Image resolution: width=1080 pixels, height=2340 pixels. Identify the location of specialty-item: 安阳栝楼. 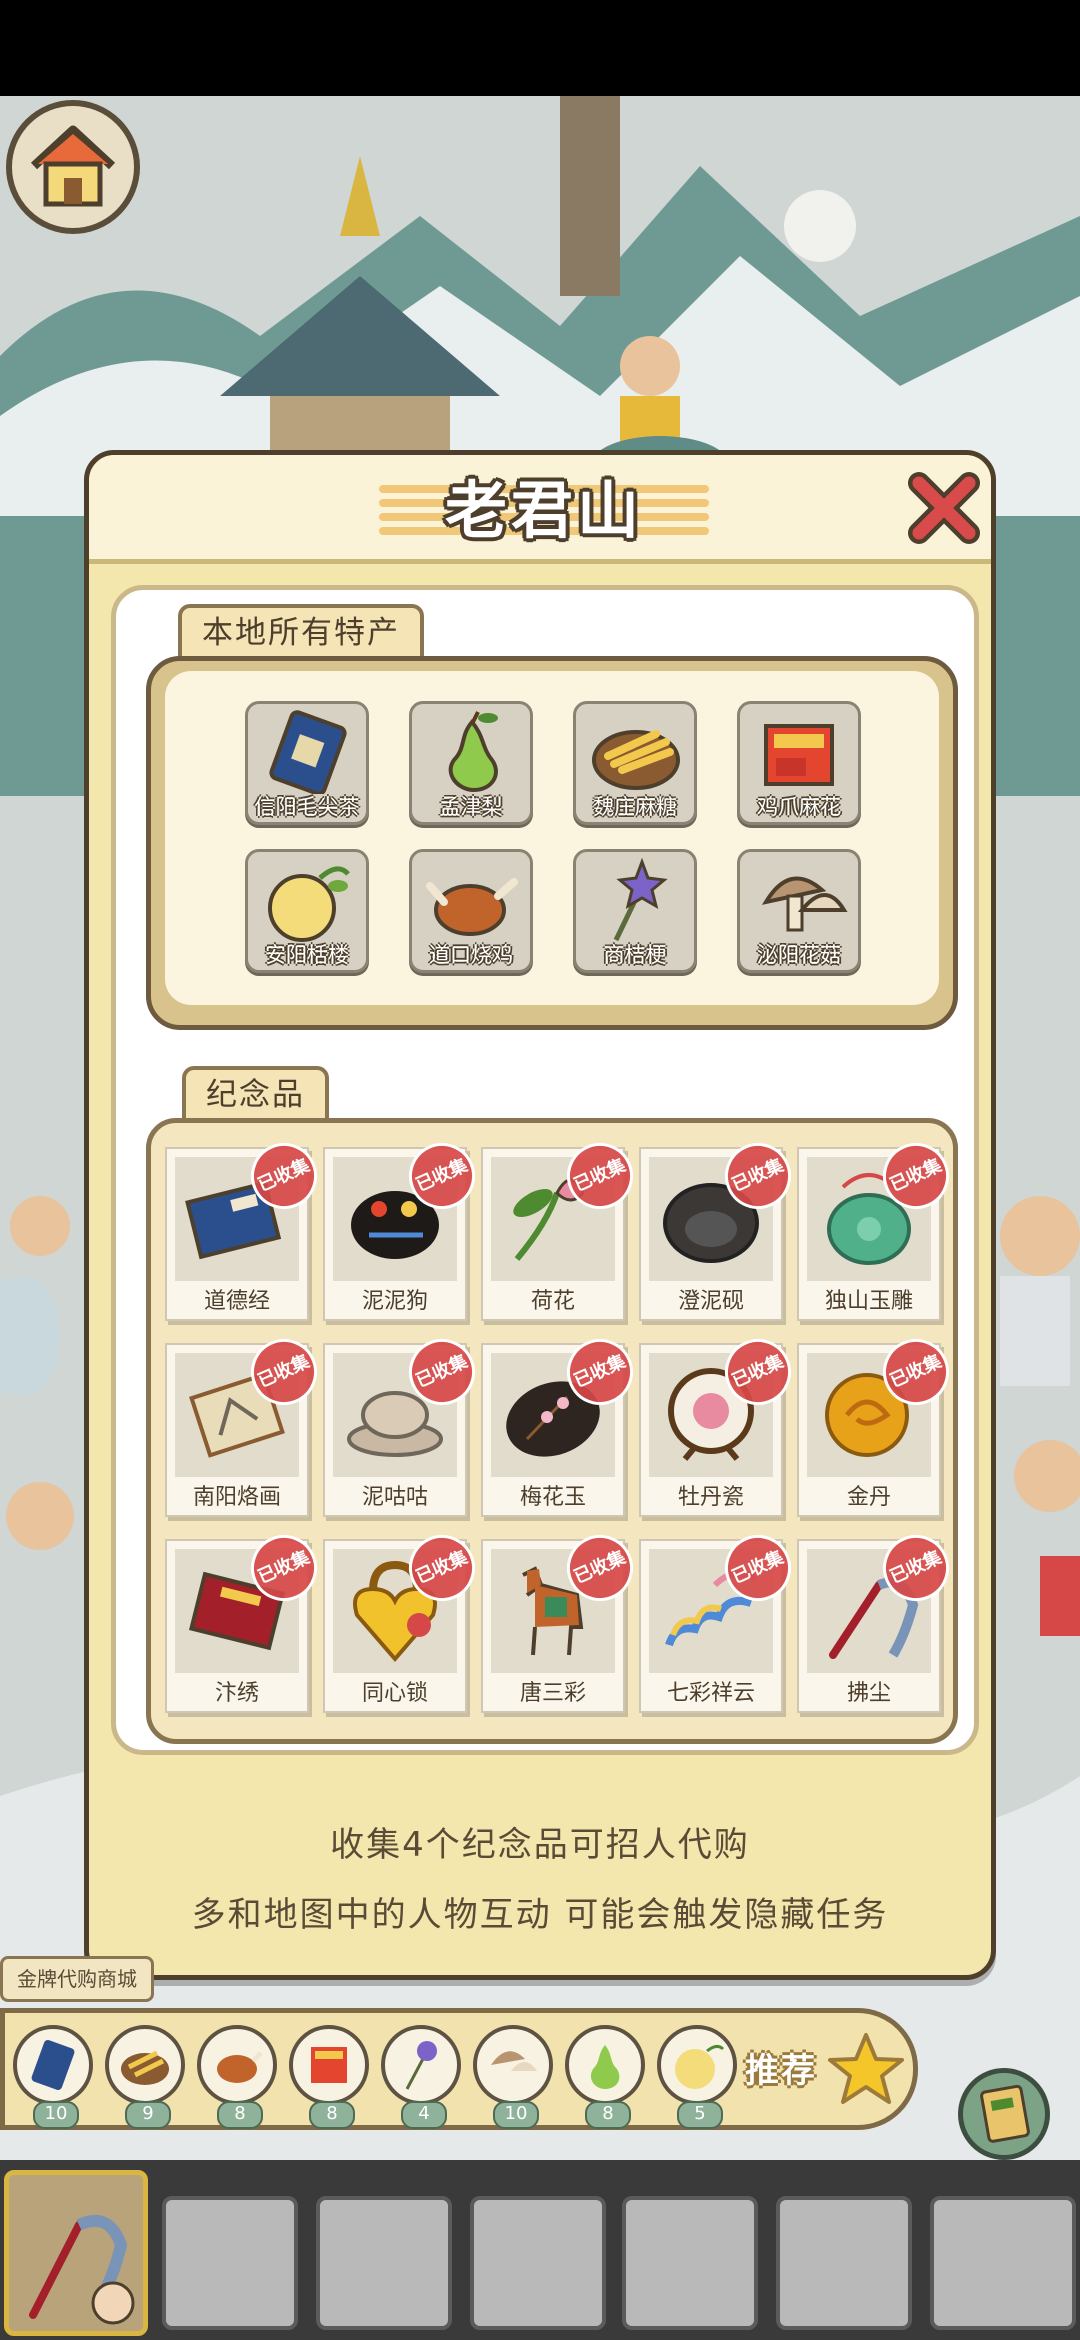
(307, 911).